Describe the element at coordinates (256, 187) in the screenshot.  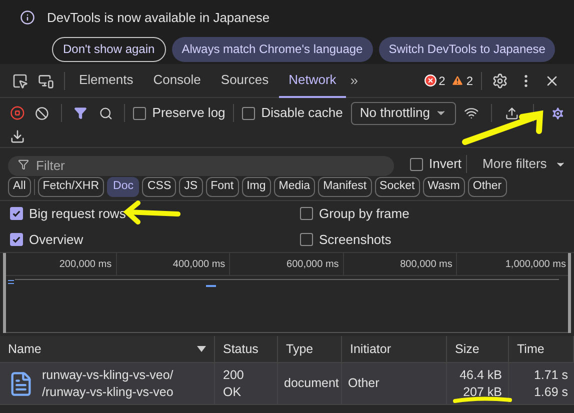
I see `type-filter-chip: Img` at that location.